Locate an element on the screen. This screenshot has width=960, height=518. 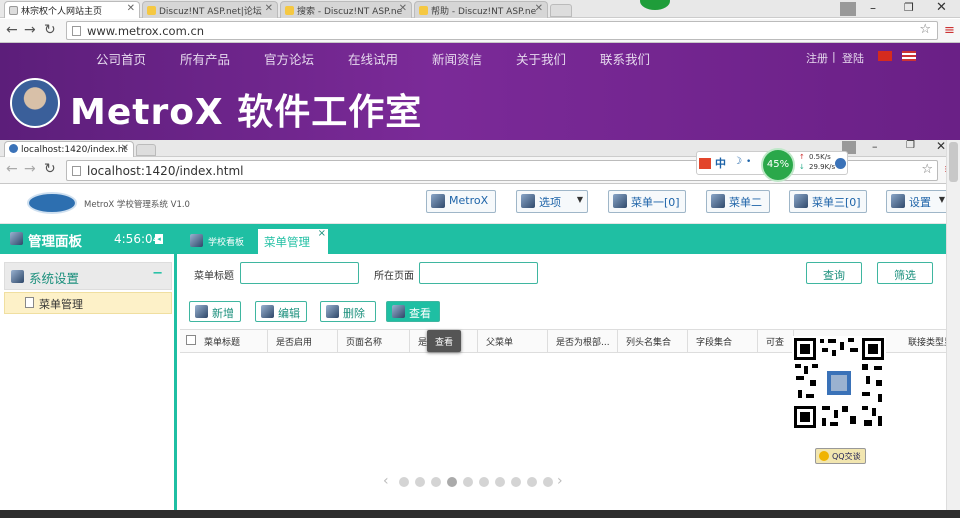
toolbar-settings-button: 设置 ▼ is located at coordinates (918, 201).